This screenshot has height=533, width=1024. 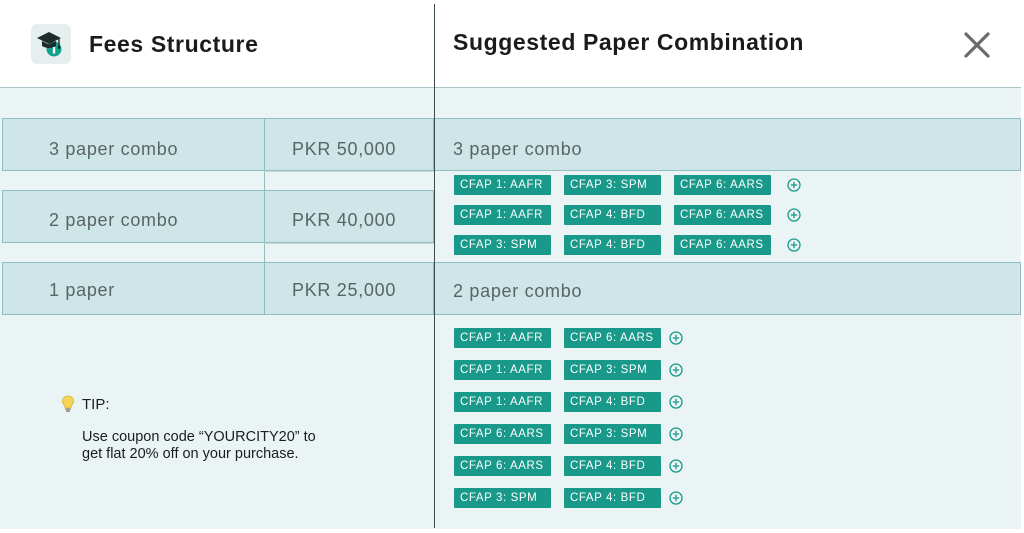 I want to click on combo-row: CFAP 1: AAFR CFAP 3: SPM, so click(x=568, y=370).